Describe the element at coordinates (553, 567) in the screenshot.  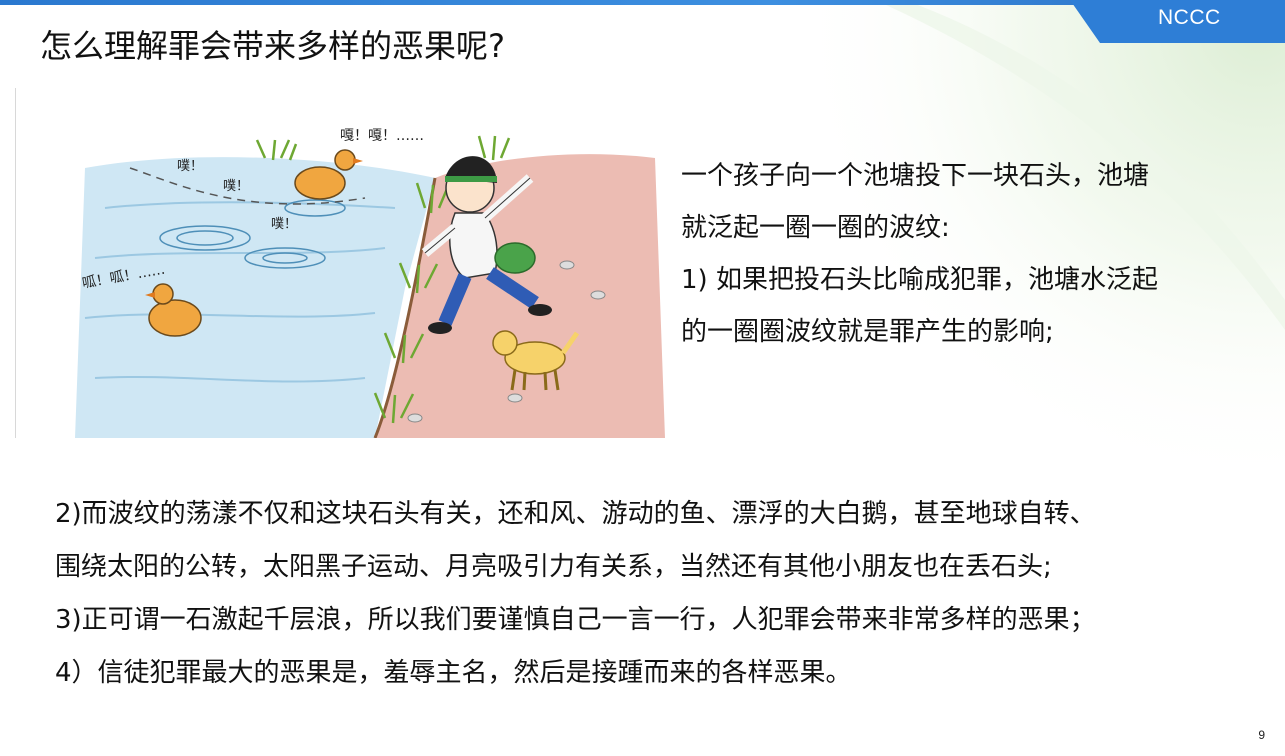
I see `bottom-line-2: 围绕太阳的公转，太阳黑子运动、月亮吸引力有关系，当然还有其他小朋友也在丢石头;` at that location.